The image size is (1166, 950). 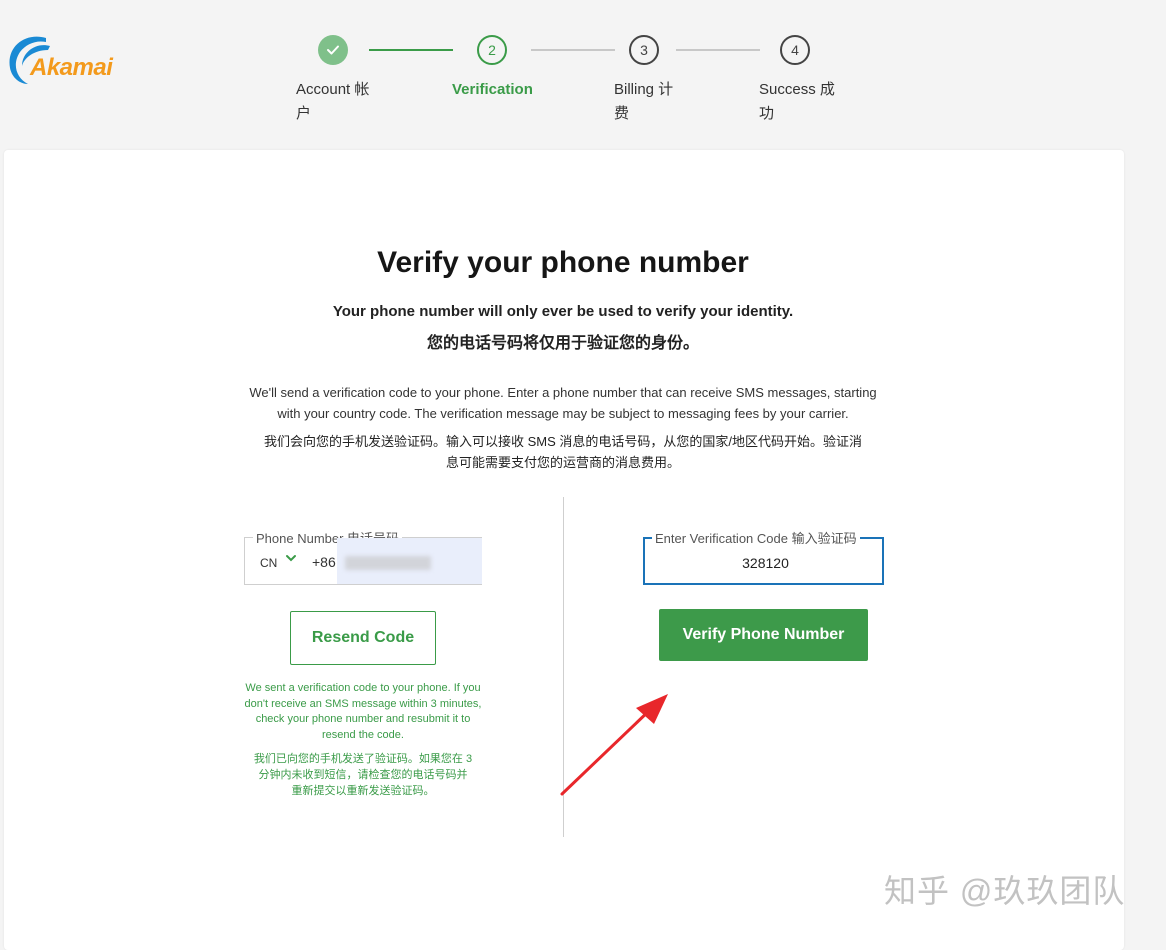 I want to click on step-4-circle: 4, so click(x=795, y=50).